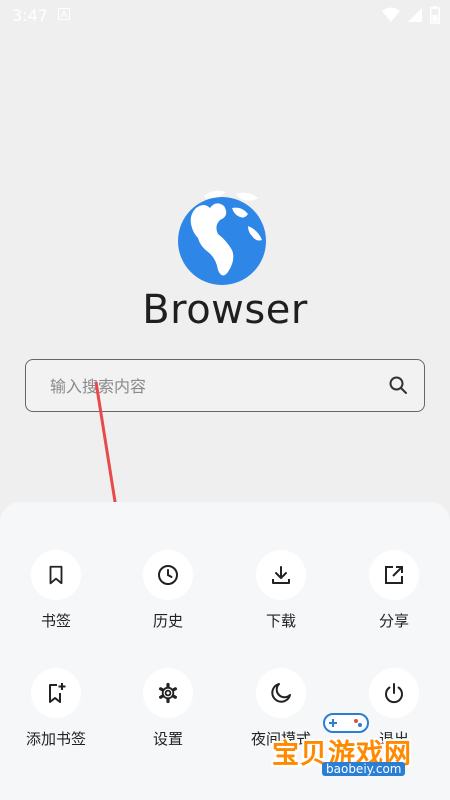 The image size is (450, 800). I want to click on bookmark-icon, so click(56, 575).